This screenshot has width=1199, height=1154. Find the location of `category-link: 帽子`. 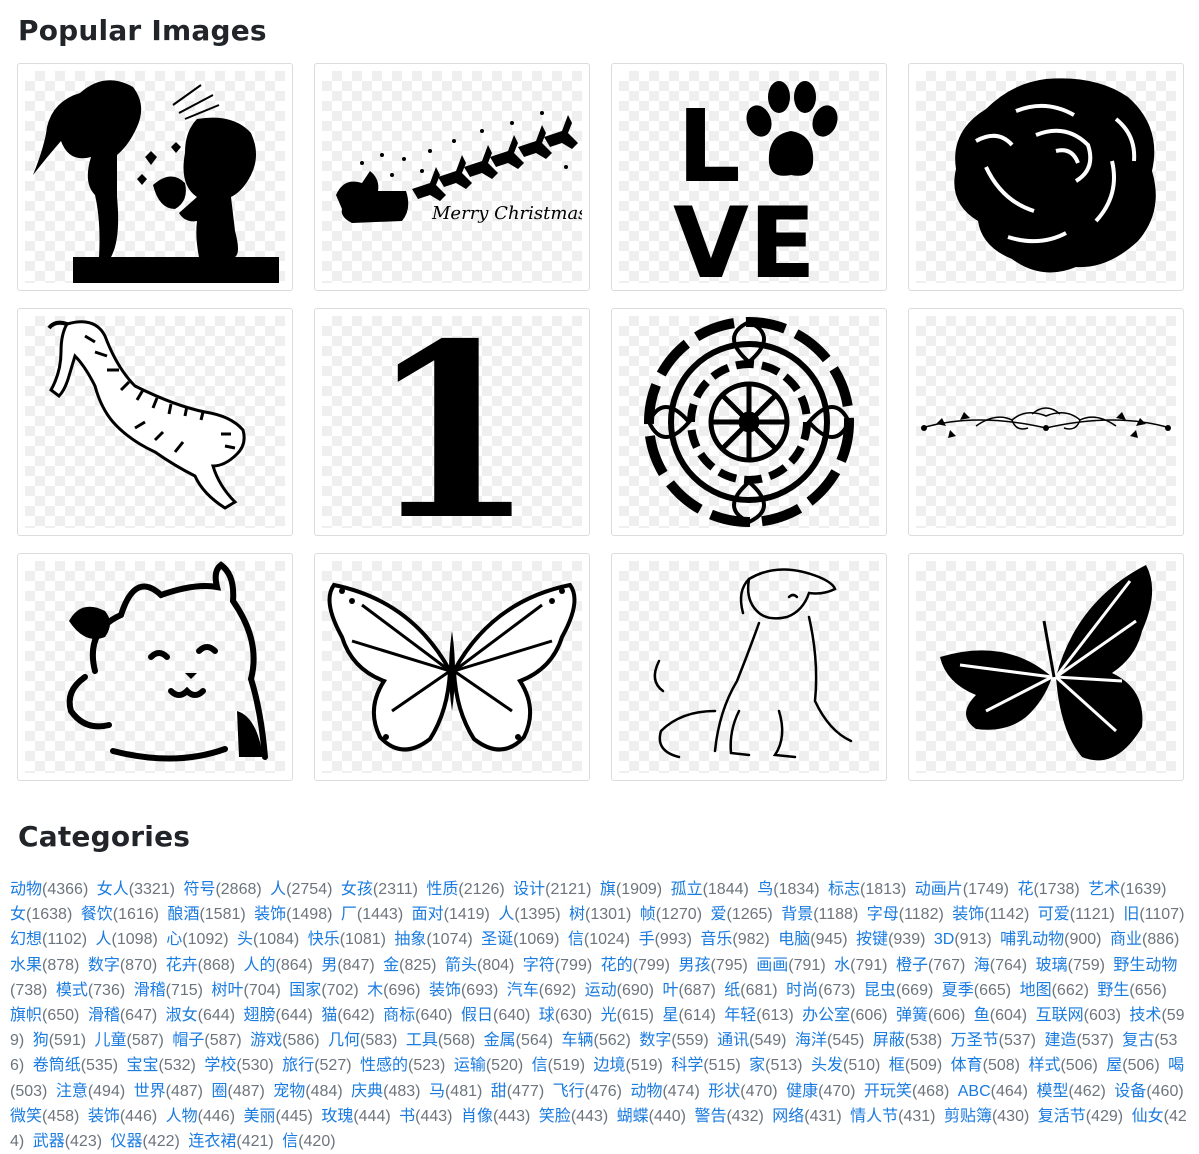

category-link: 帽子 is located at coordinates (188, 1040).